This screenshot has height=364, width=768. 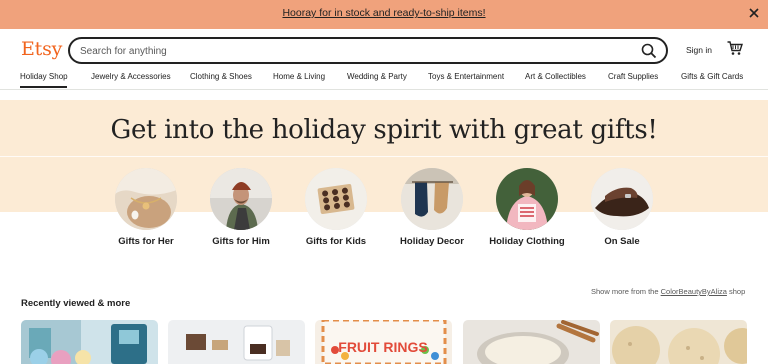 I want to click on listing-card-fruit-rings: FRUIT RINGS, so click(x=383, y=342).